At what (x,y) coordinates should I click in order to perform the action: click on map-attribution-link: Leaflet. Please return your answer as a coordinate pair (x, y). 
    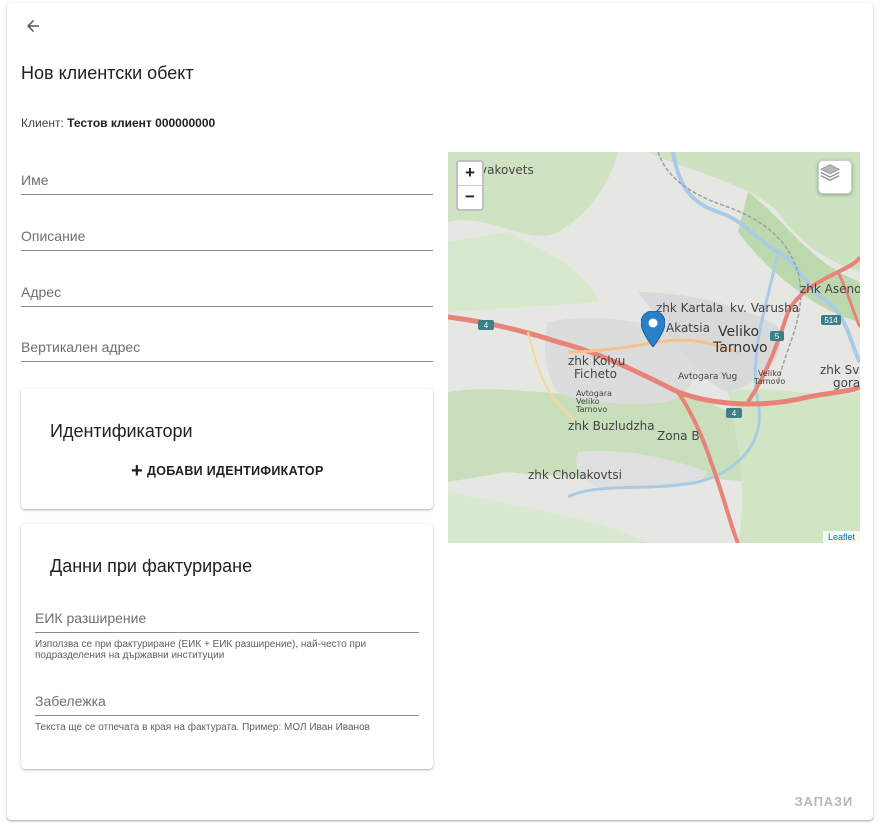
    Looking at the image, I should click on (841, 537).